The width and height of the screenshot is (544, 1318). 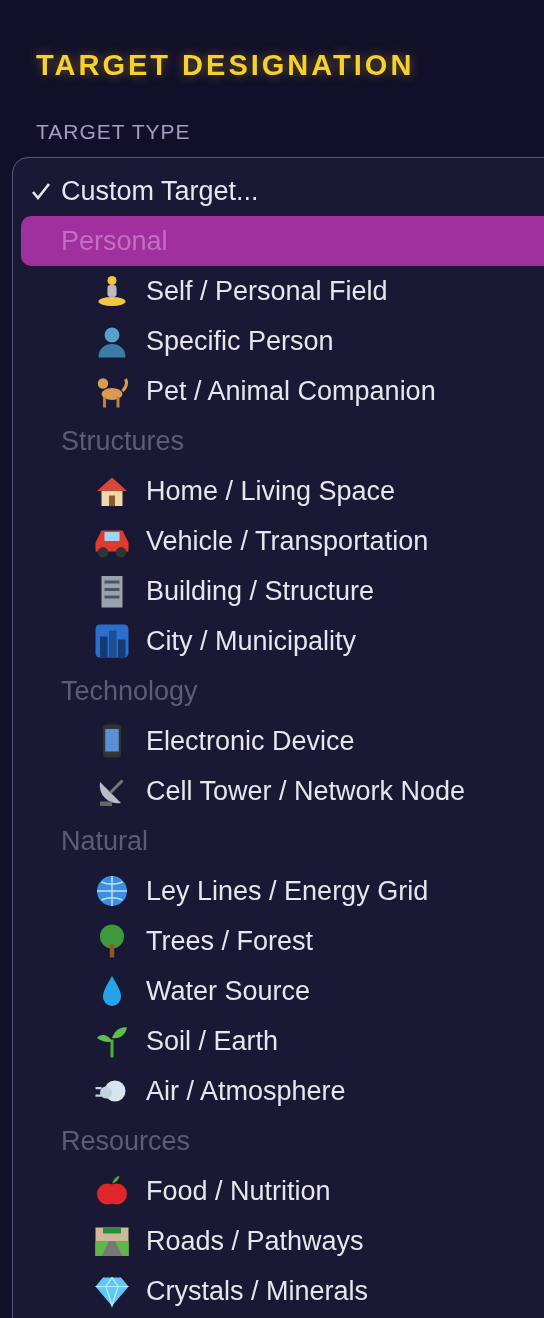 What do you see at coordinates (113, 131) in the screenshot?
I see `field-label: TARGET TYPE` at bounding box center [113, 131].